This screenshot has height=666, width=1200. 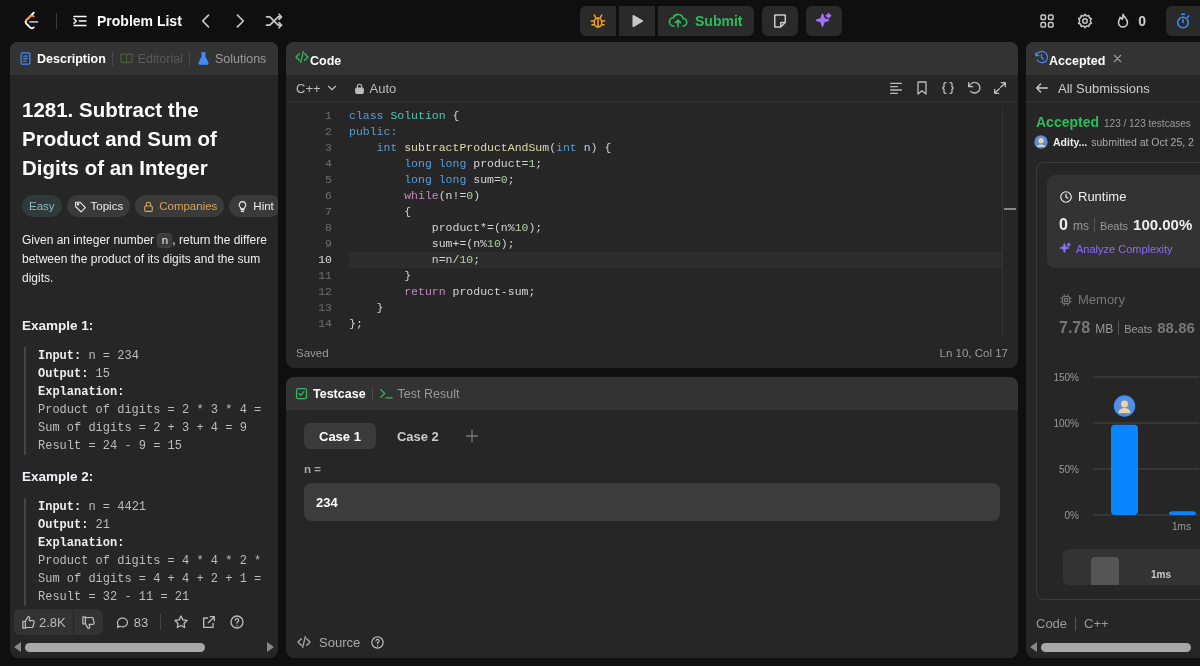 I want to click on submission-time: submitted at Oct 25, 2, so click(x=1142, y=142).